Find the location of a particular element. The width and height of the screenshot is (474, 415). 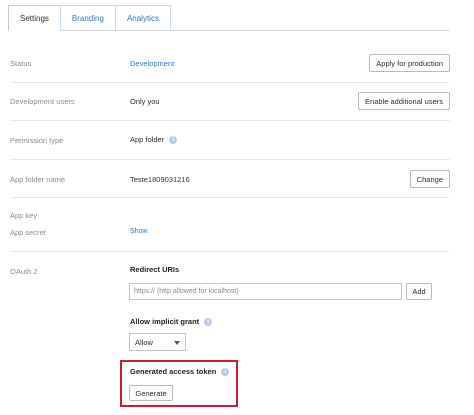

app-key-label: App key is located at coordinates (24, 215).